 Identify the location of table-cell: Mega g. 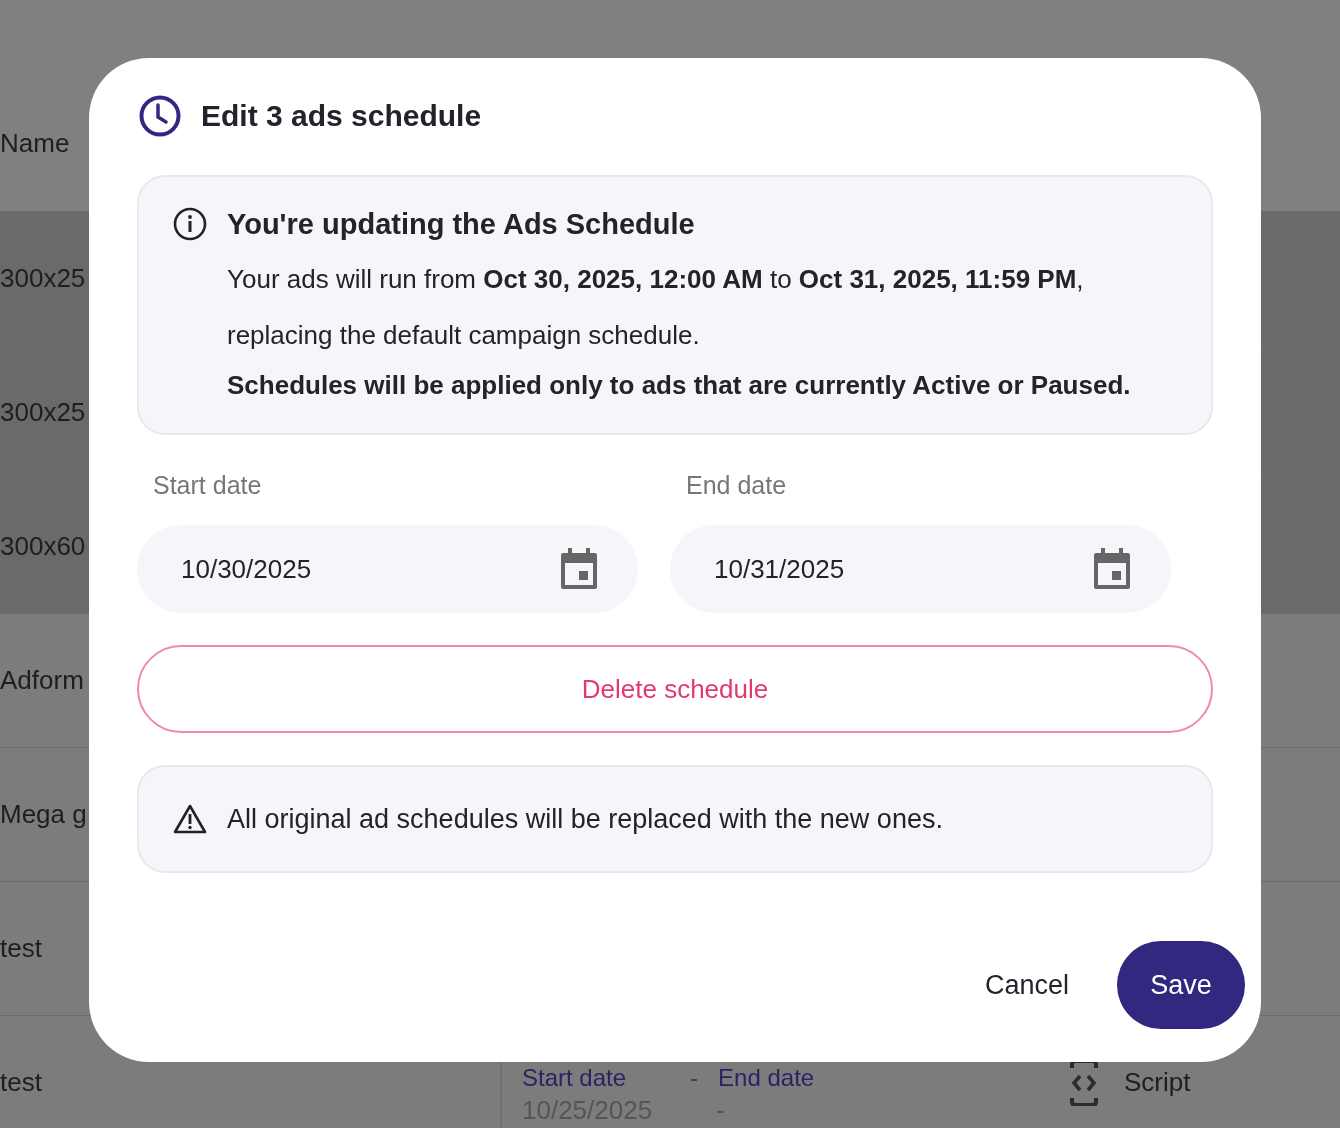
(43, 814).